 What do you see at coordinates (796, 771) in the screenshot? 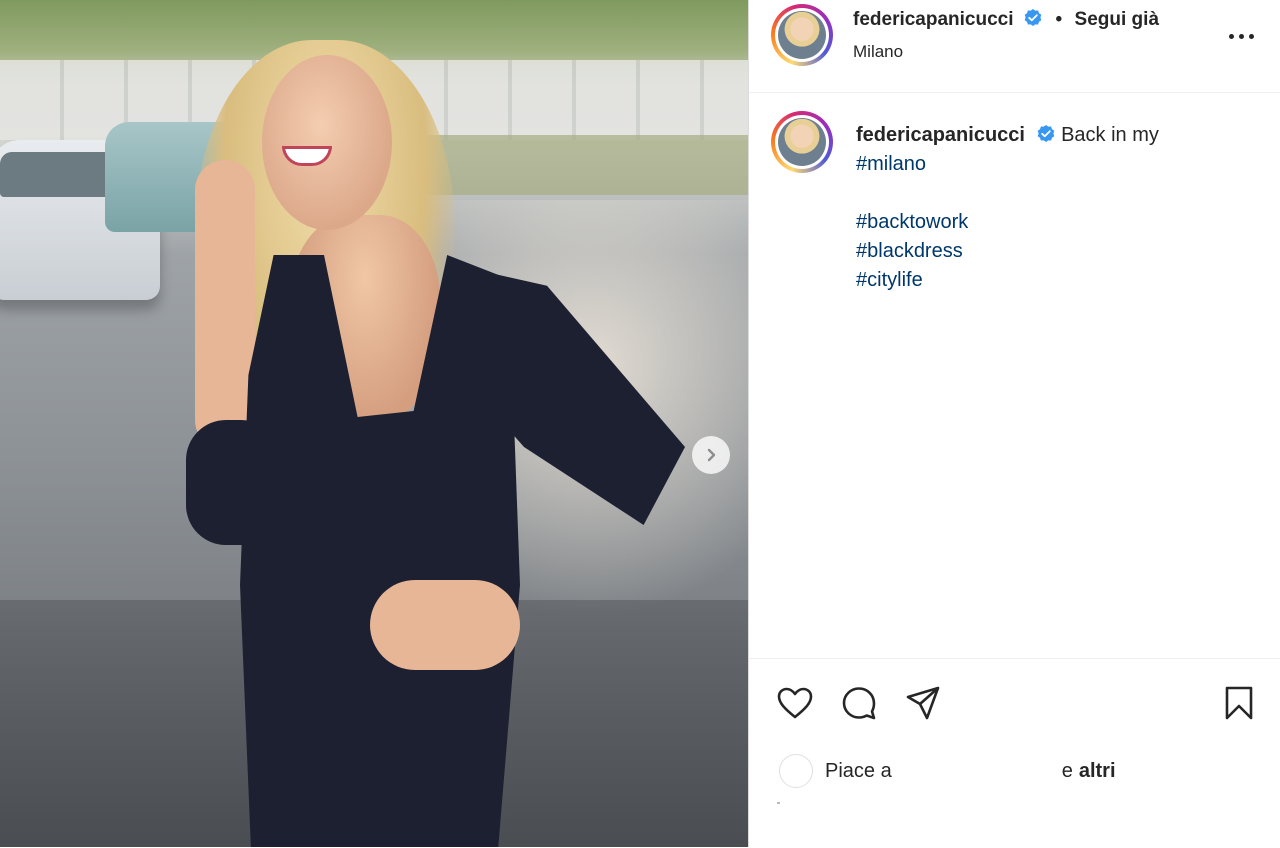
I see `liker-avatar` at bounding box center [796, 771].